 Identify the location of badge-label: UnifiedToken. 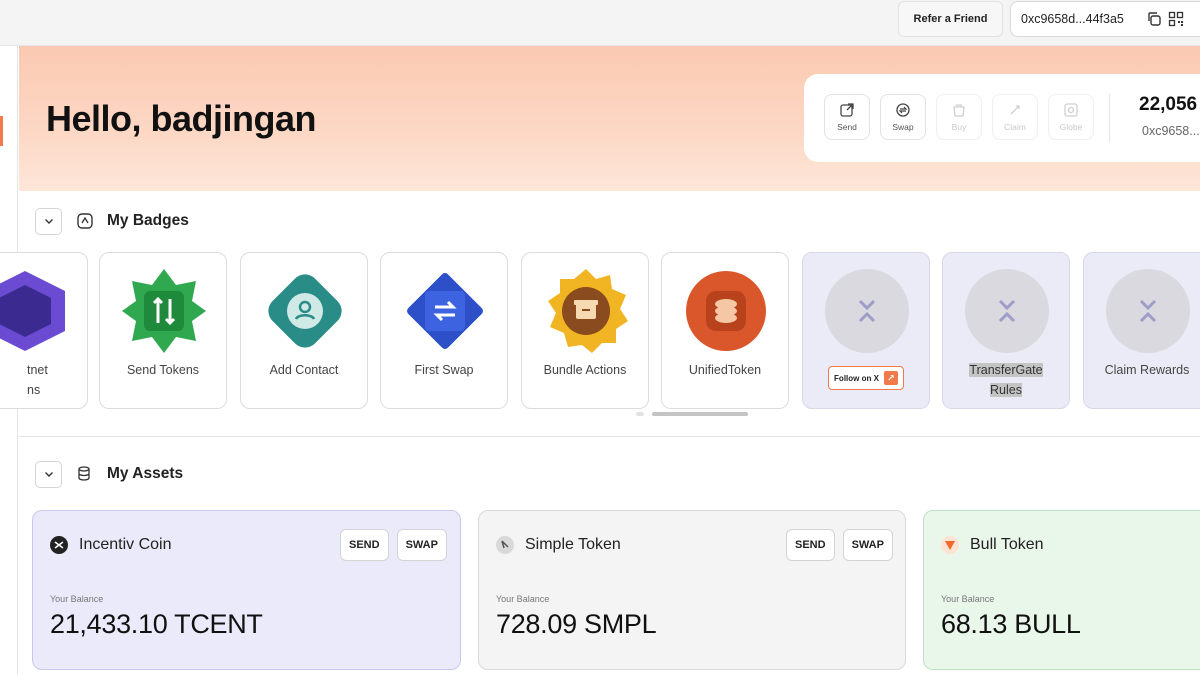
(725, 370).